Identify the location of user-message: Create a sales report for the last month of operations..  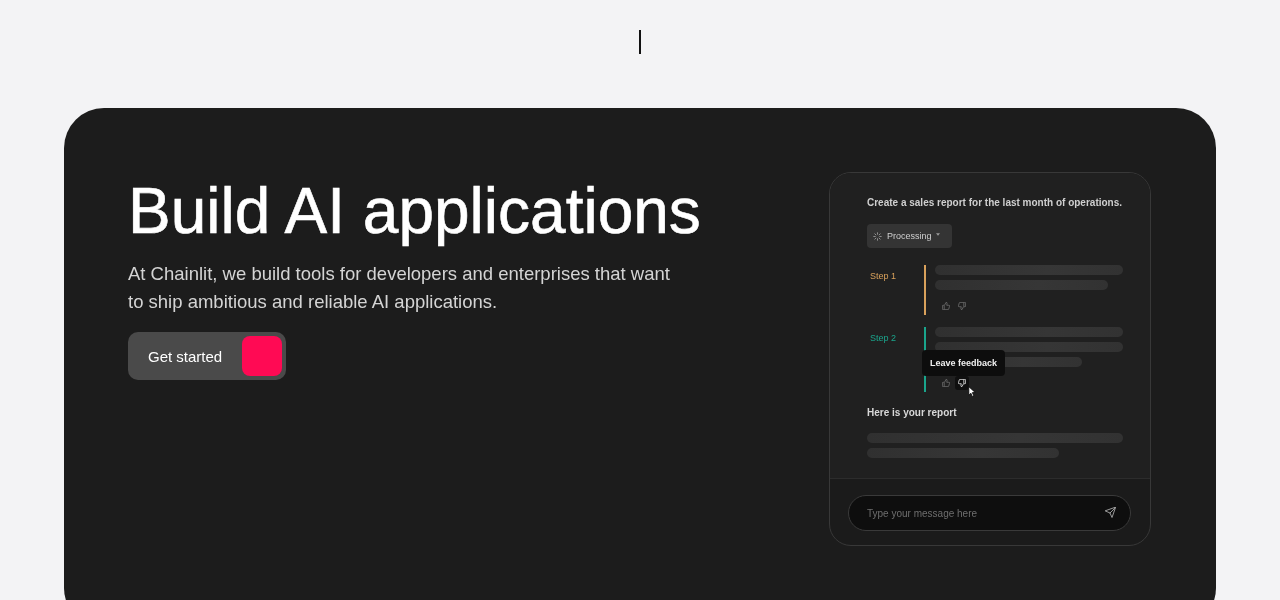
(995, 203).